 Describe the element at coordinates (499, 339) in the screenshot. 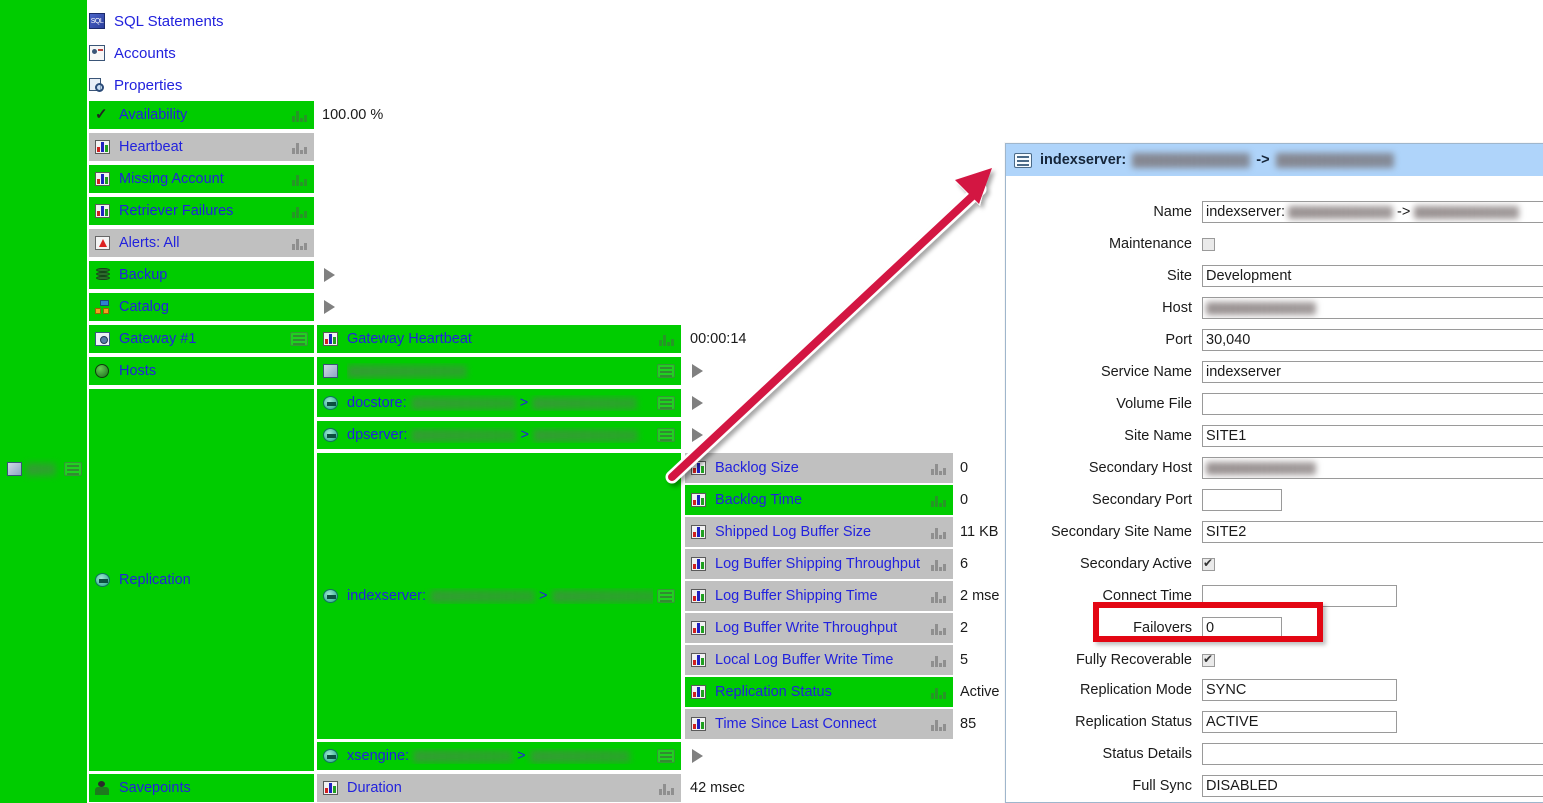

I see `mid-row-gateway-heartbeat: Gateway Heartbeat` at that location.